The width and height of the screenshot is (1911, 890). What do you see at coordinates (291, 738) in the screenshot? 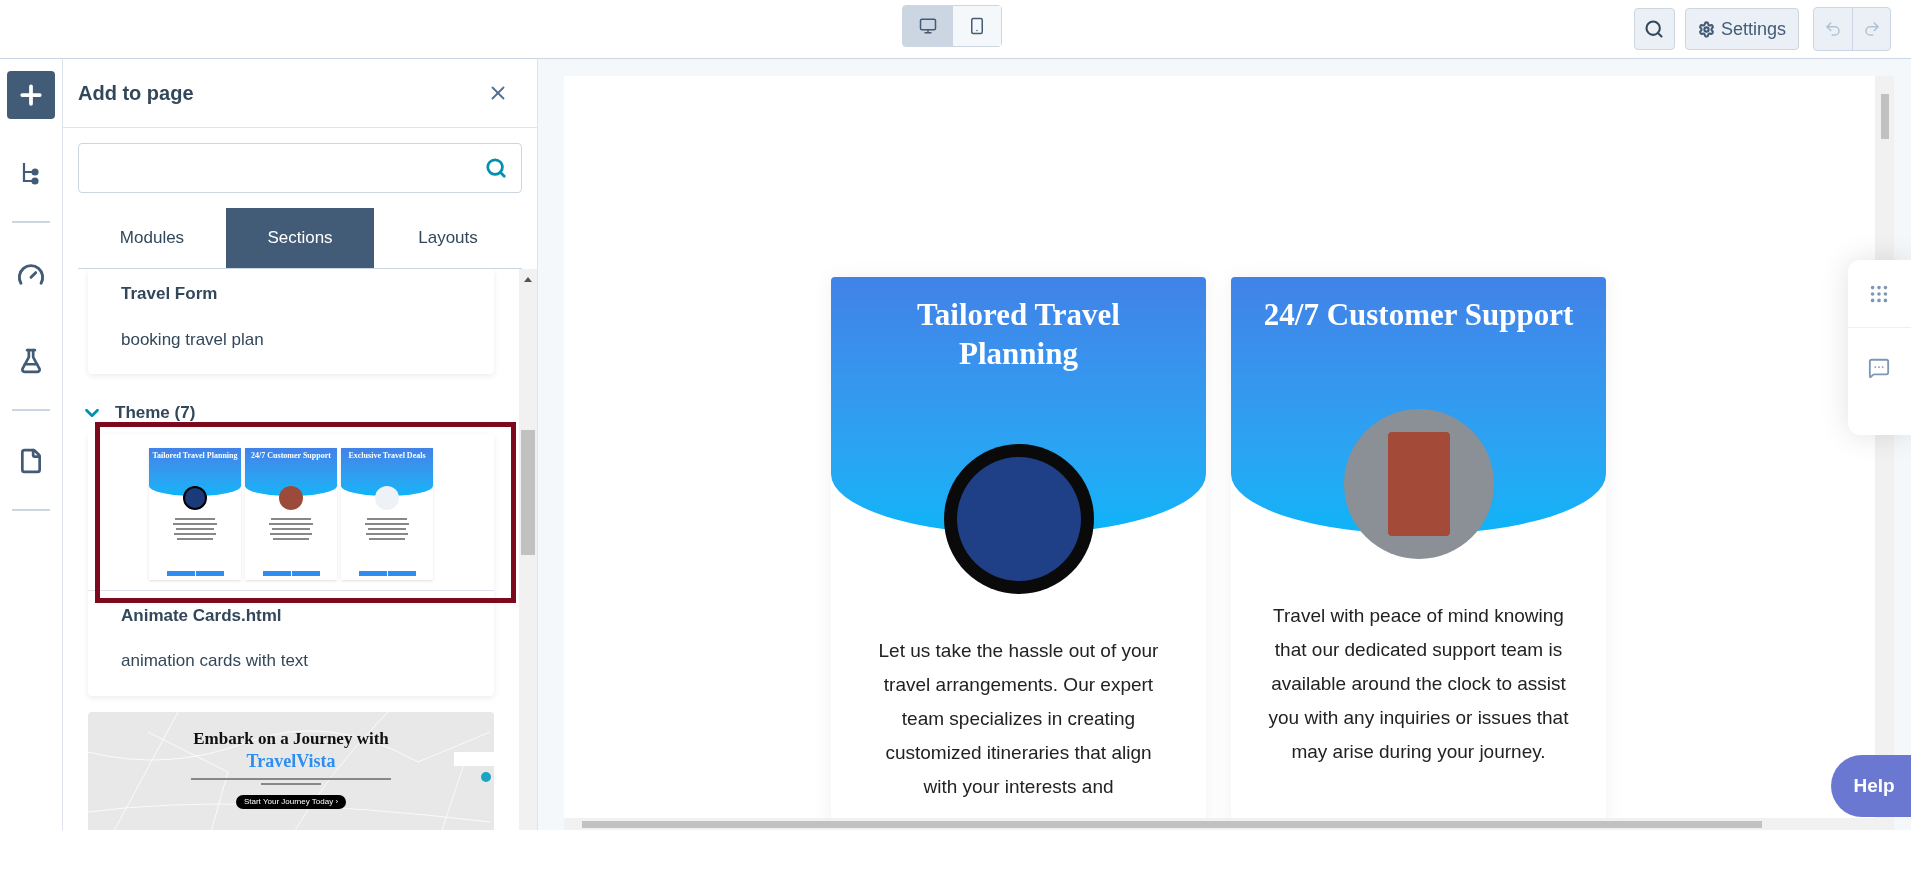
I see `hero-heading: Embark on a Journey with` at bounding box center [291, 738].